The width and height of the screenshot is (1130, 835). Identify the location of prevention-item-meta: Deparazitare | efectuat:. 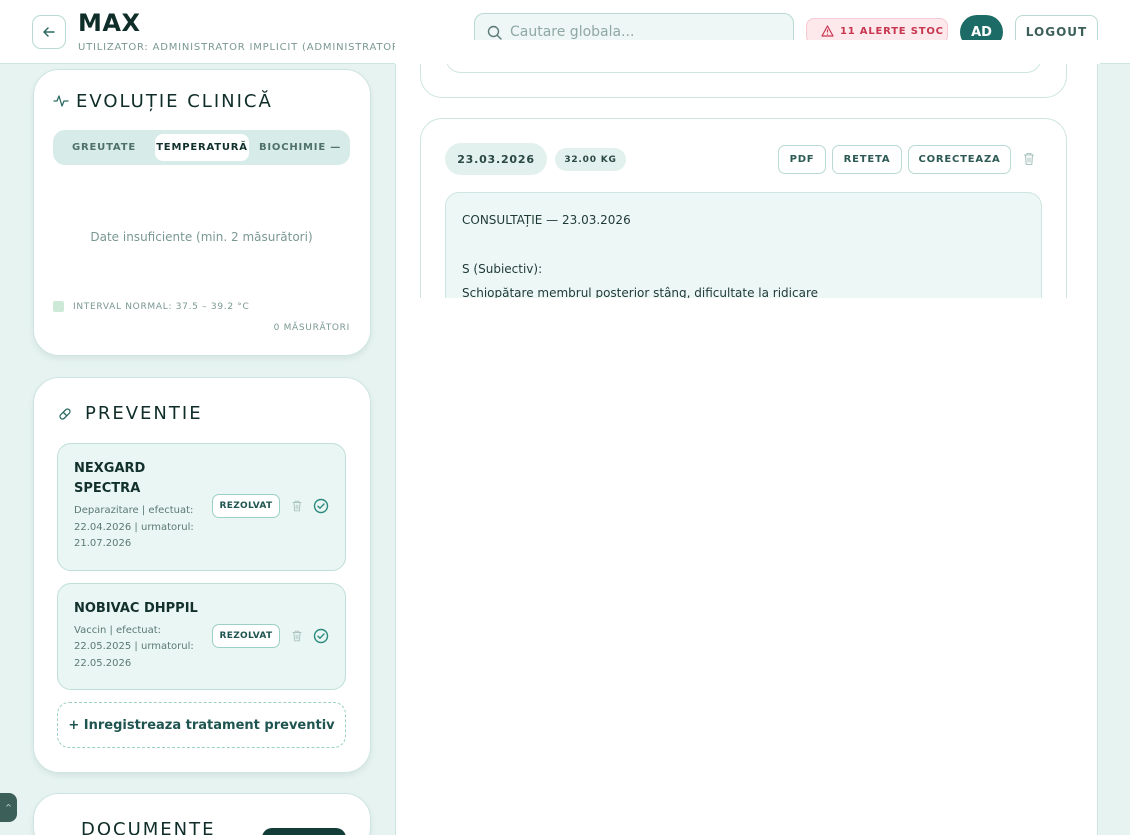
(134, 510).